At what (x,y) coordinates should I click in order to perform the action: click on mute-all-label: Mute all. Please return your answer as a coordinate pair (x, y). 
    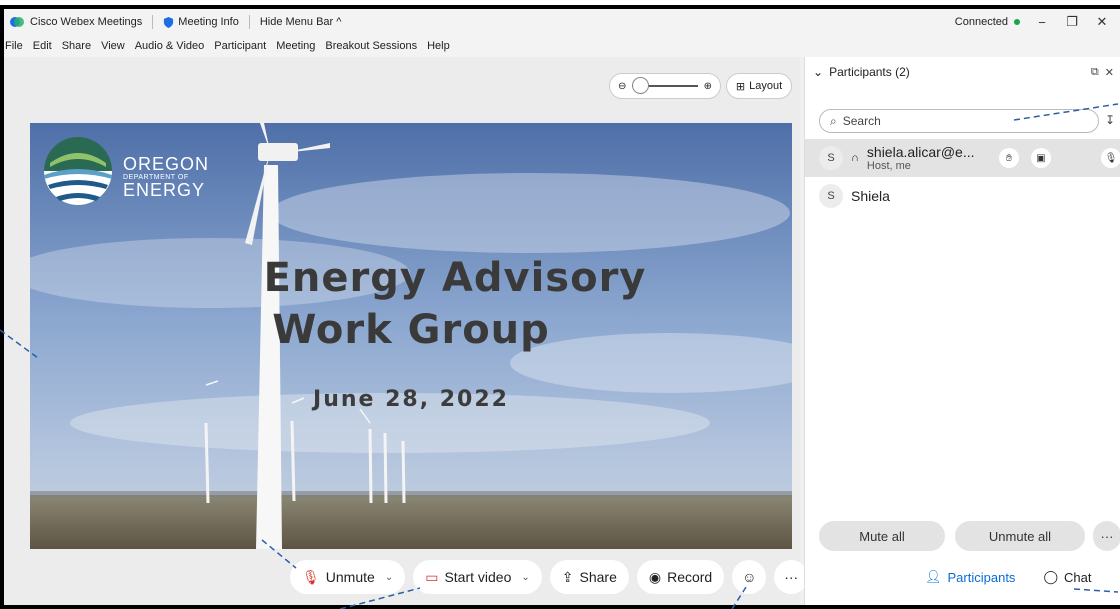
    Looking at the image, I should click on (882, 536).